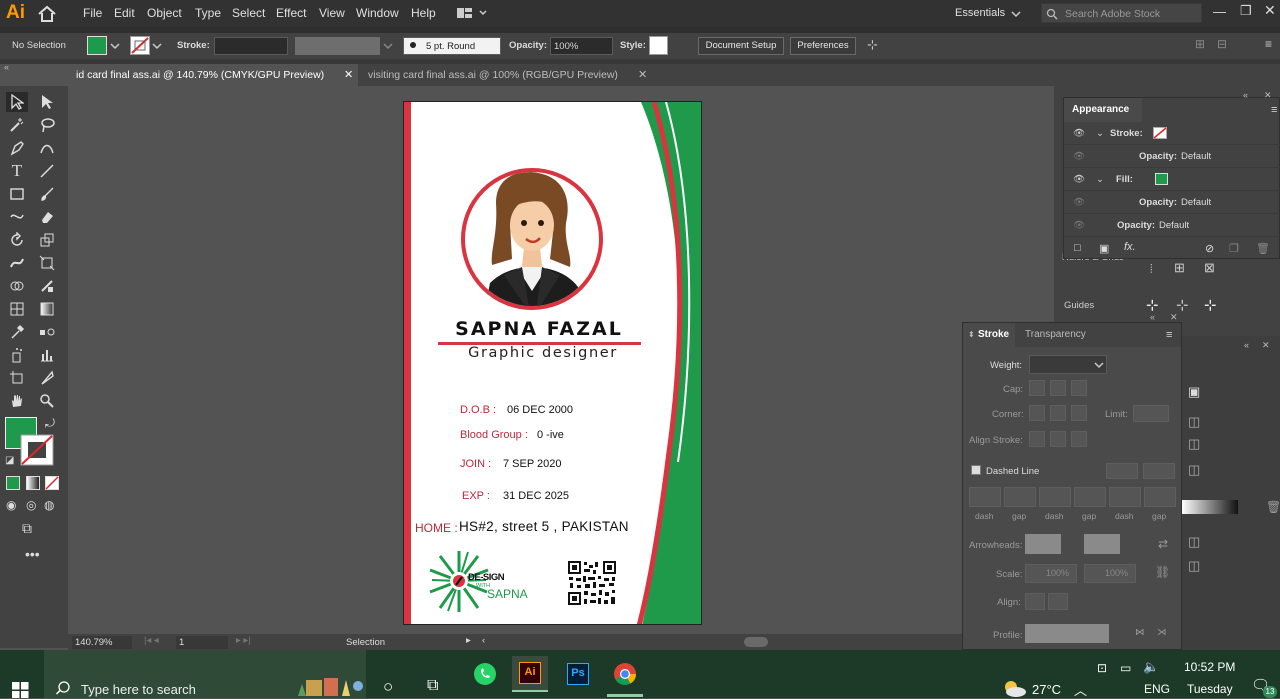 The height and width of the screenshot is (699, 1280). Describe the element at coordinates (13, 483) in the screenshot. I see `color-mode-icon` at that location.